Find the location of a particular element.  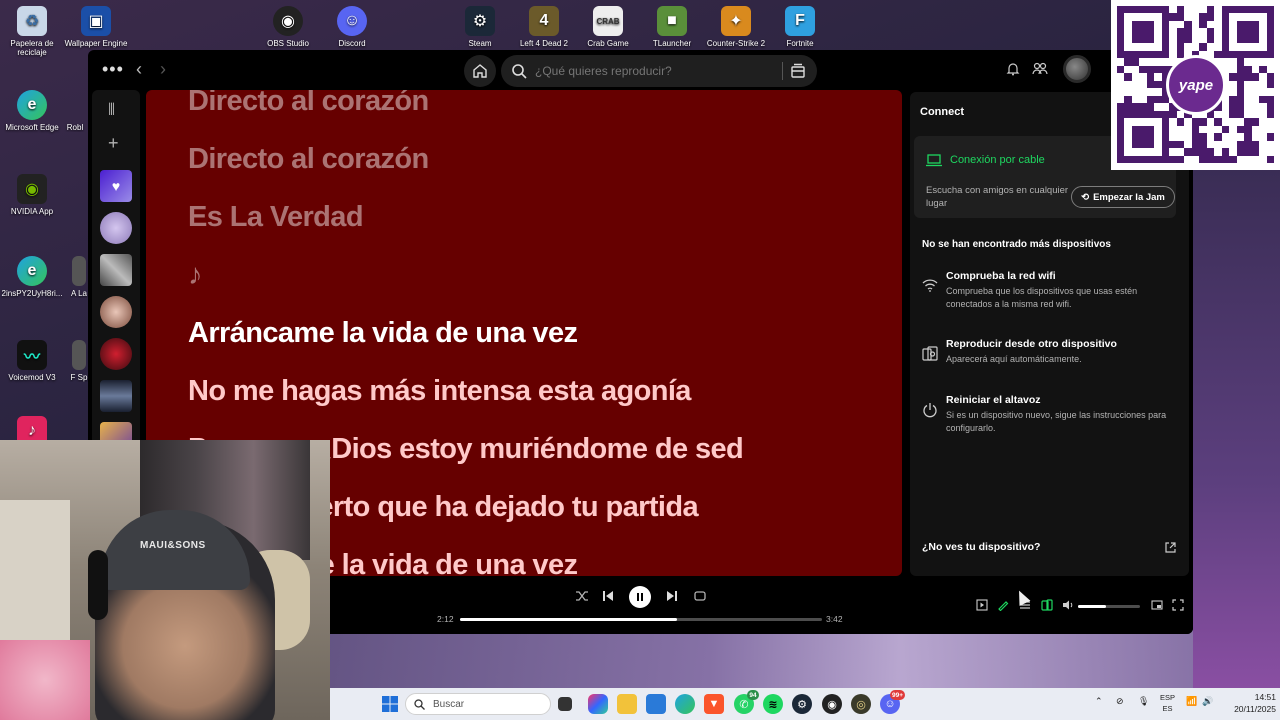

liked-songs-cover: ♥ is located at coordinates (116, 186).